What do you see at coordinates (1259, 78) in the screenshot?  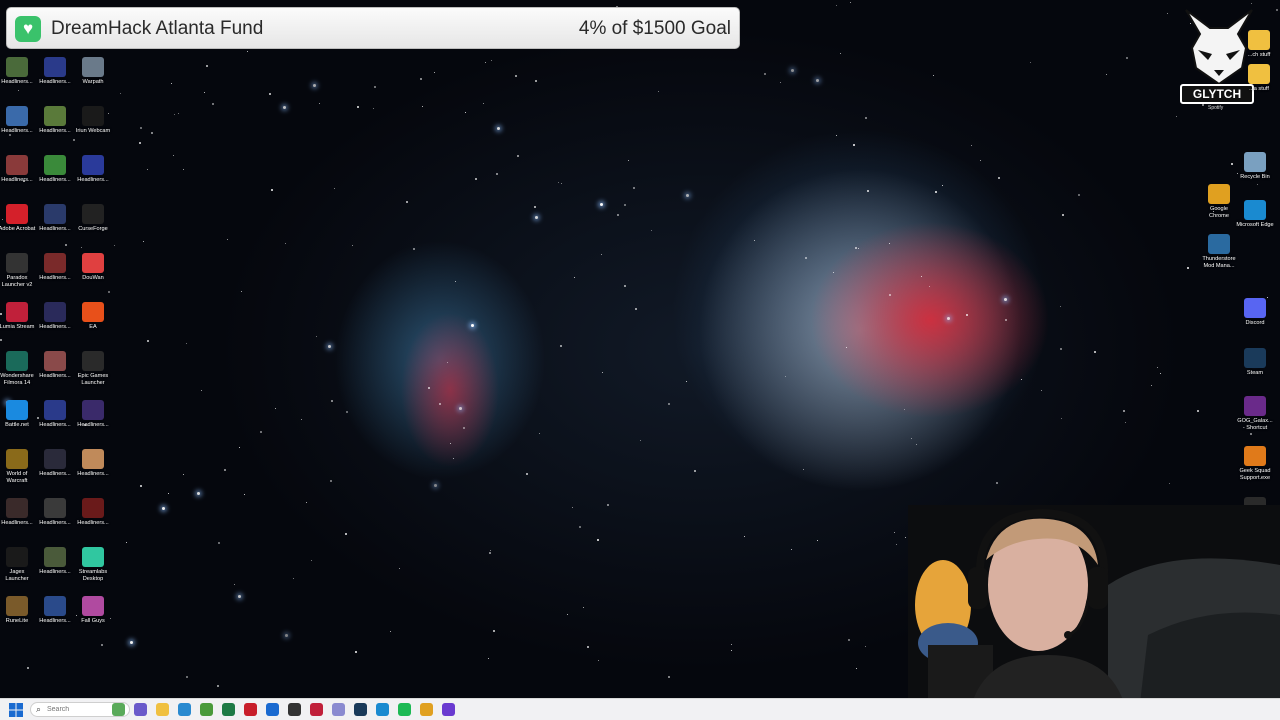 I see `desktop-icon: ...a stuff` at bounding box center [1259, 78].